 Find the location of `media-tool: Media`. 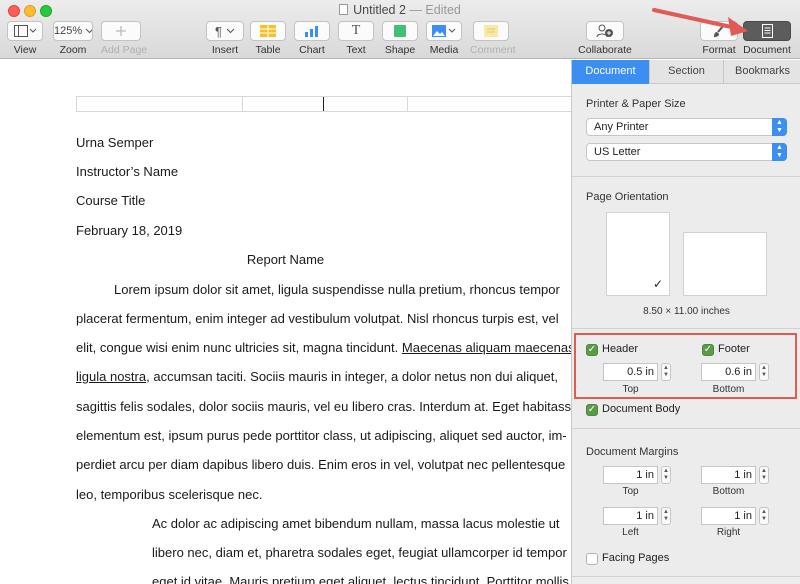

media-tool: Media is located at coordinates (444, 38).